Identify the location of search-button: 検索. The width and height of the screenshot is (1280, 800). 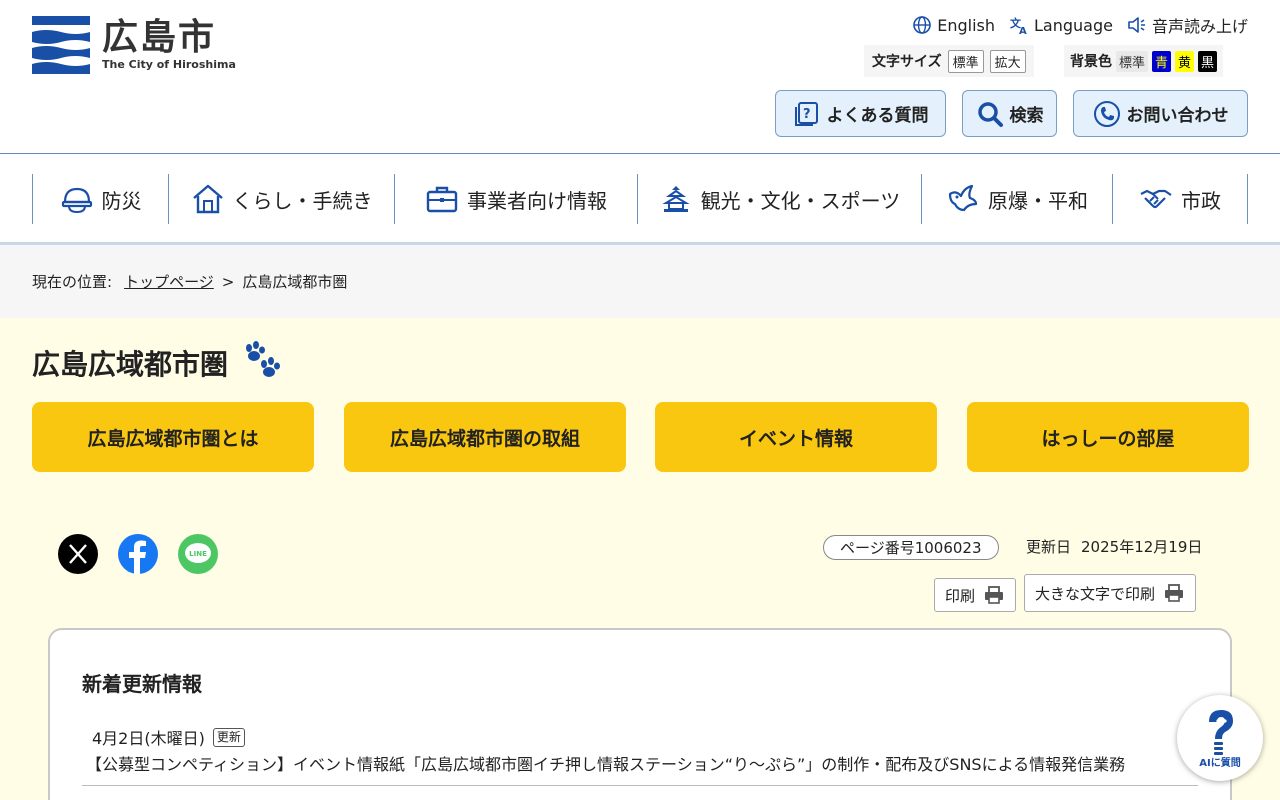
(1009, 113).